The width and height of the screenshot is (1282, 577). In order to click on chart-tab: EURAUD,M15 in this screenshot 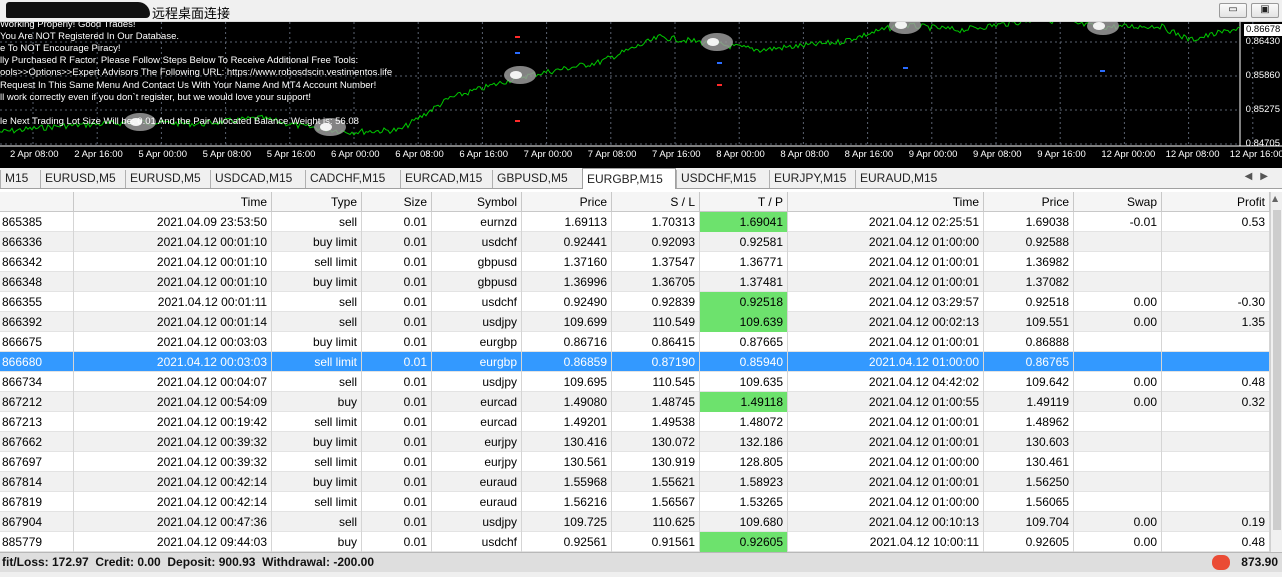, I will do `click(900, 179)`.